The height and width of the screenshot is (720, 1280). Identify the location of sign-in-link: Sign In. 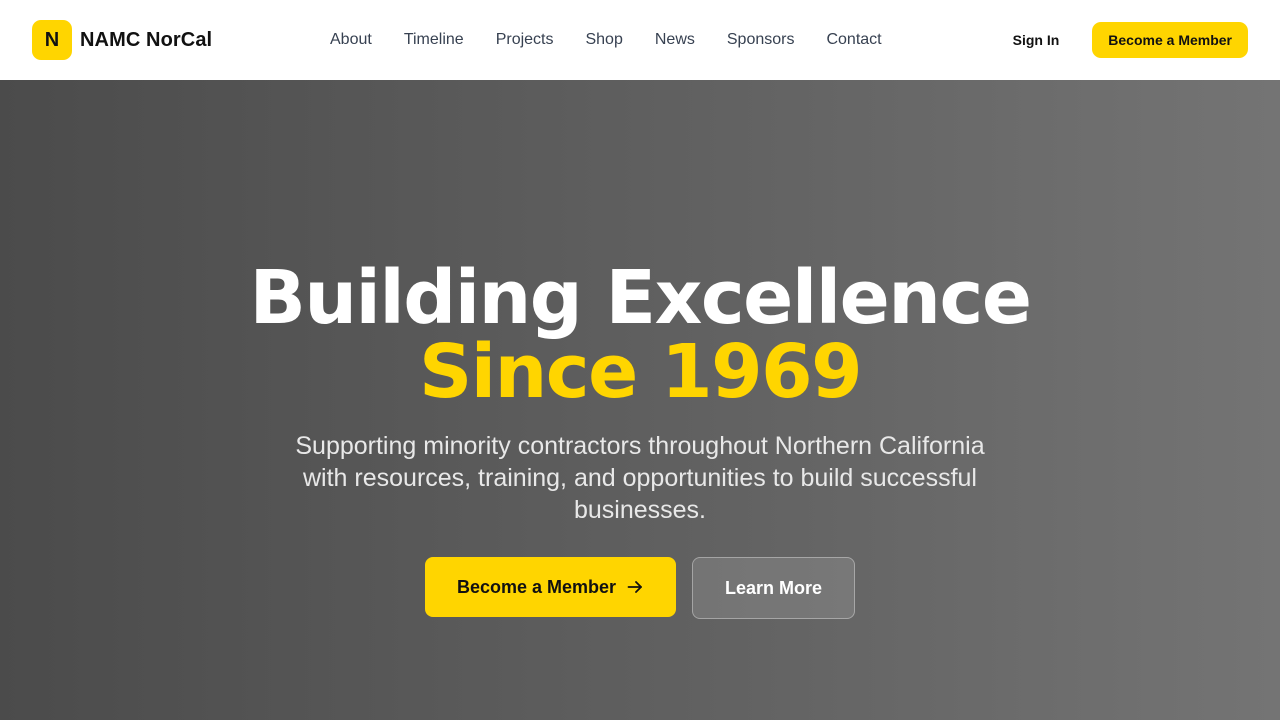
(1036, 40).